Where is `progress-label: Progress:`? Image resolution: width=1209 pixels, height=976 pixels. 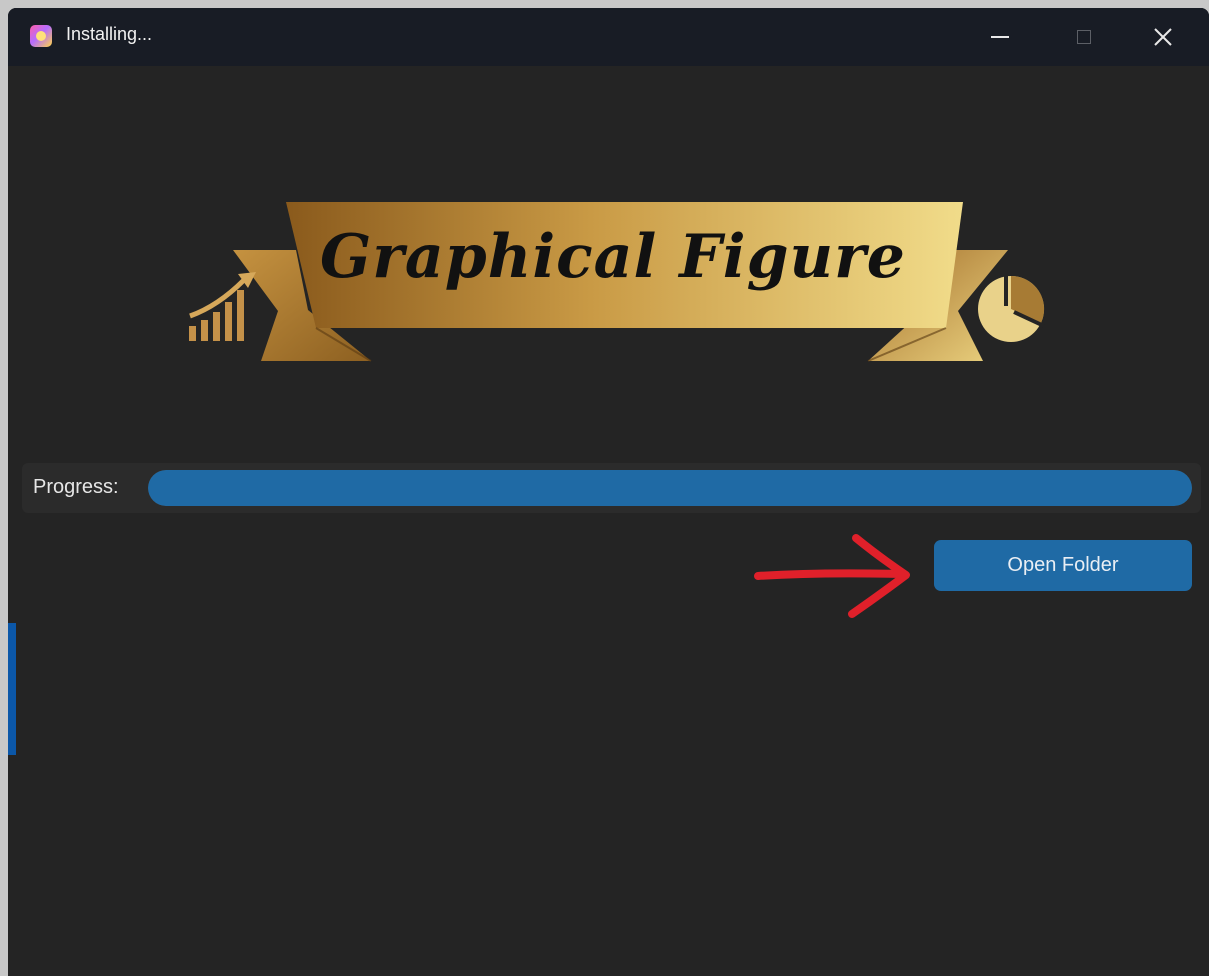
progress-label: Progress: is located at coordinates (76, 487).